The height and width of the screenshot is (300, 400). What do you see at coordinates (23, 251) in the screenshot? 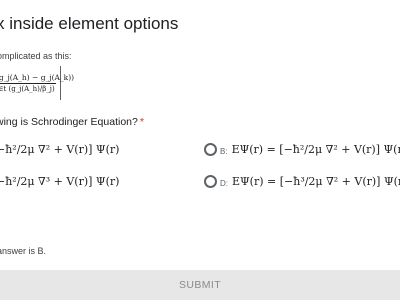
I see `answer-note: answer is B.` at bounding box center [23, 251].